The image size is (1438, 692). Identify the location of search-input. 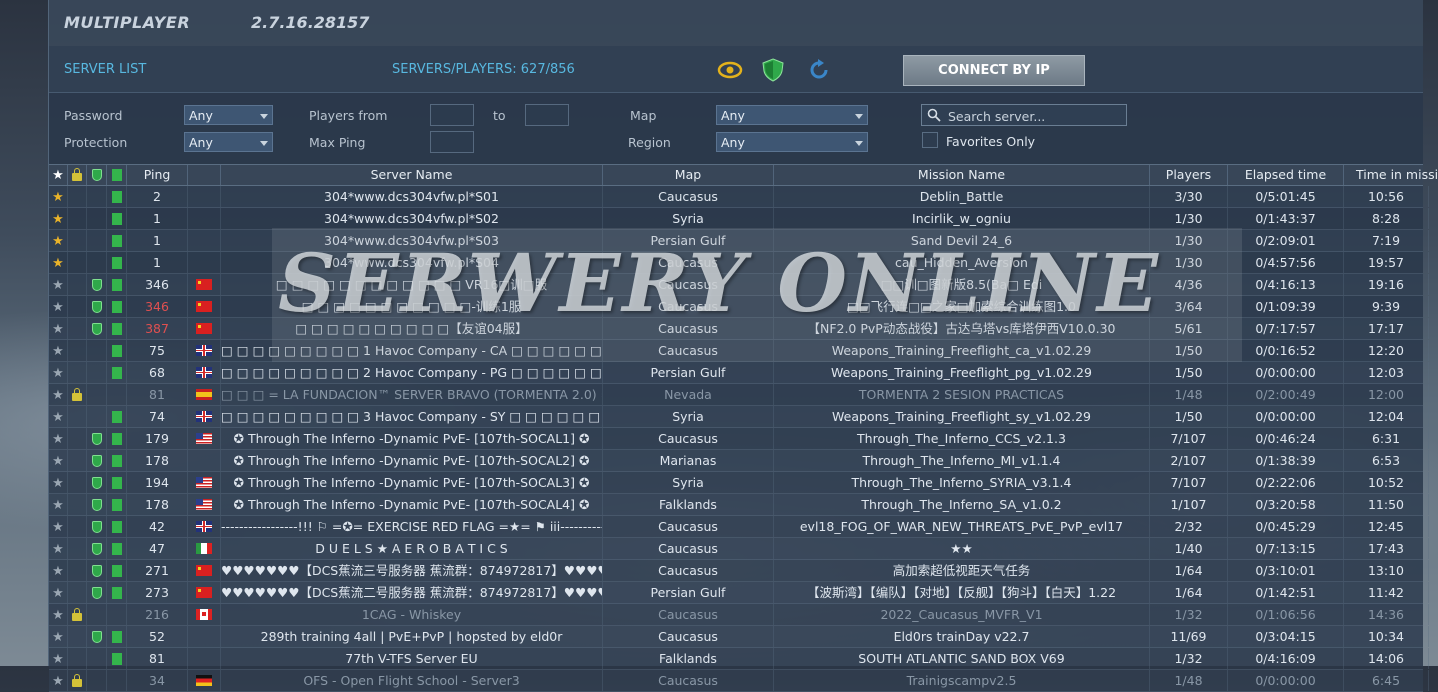
(1036, 116).